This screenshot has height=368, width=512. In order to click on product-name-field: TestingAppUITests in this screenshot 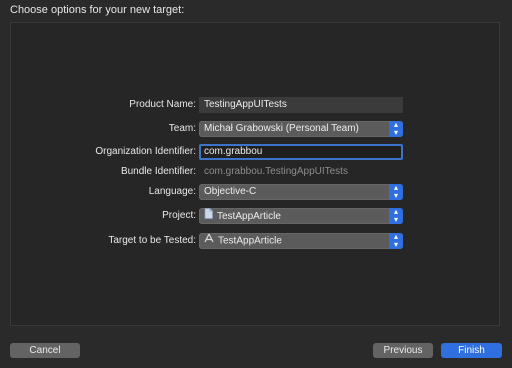, I will do `click(301, 105)`.